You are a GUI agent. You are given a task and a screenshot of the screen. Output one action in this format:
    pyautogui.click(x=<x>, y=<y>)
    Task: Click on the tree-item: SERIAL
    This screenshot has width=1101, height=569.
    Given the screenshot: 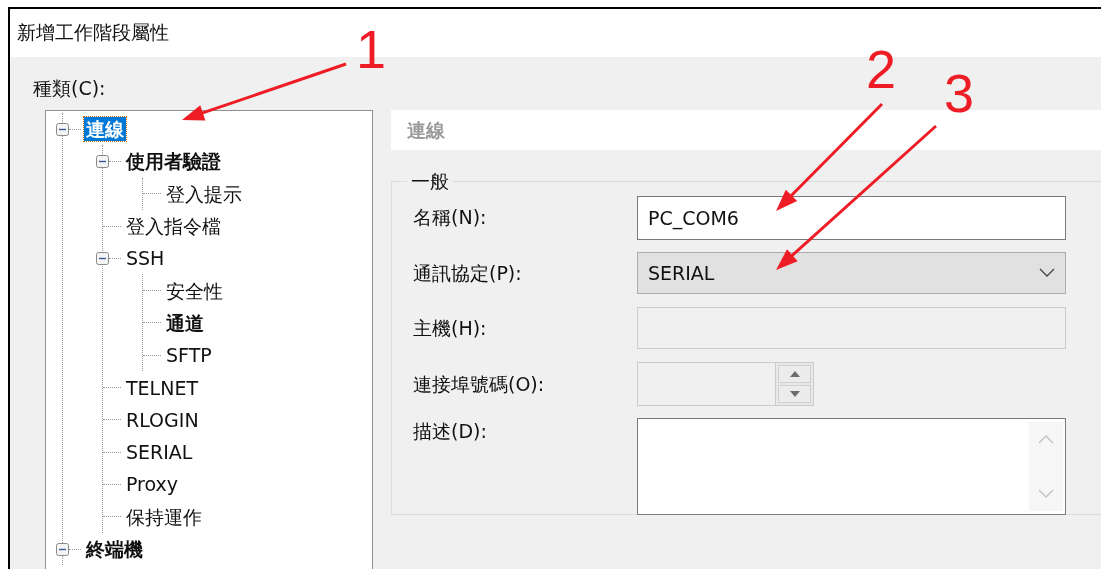 What is the action you would take?
    pyautogui.click(x=159, y=452)
    